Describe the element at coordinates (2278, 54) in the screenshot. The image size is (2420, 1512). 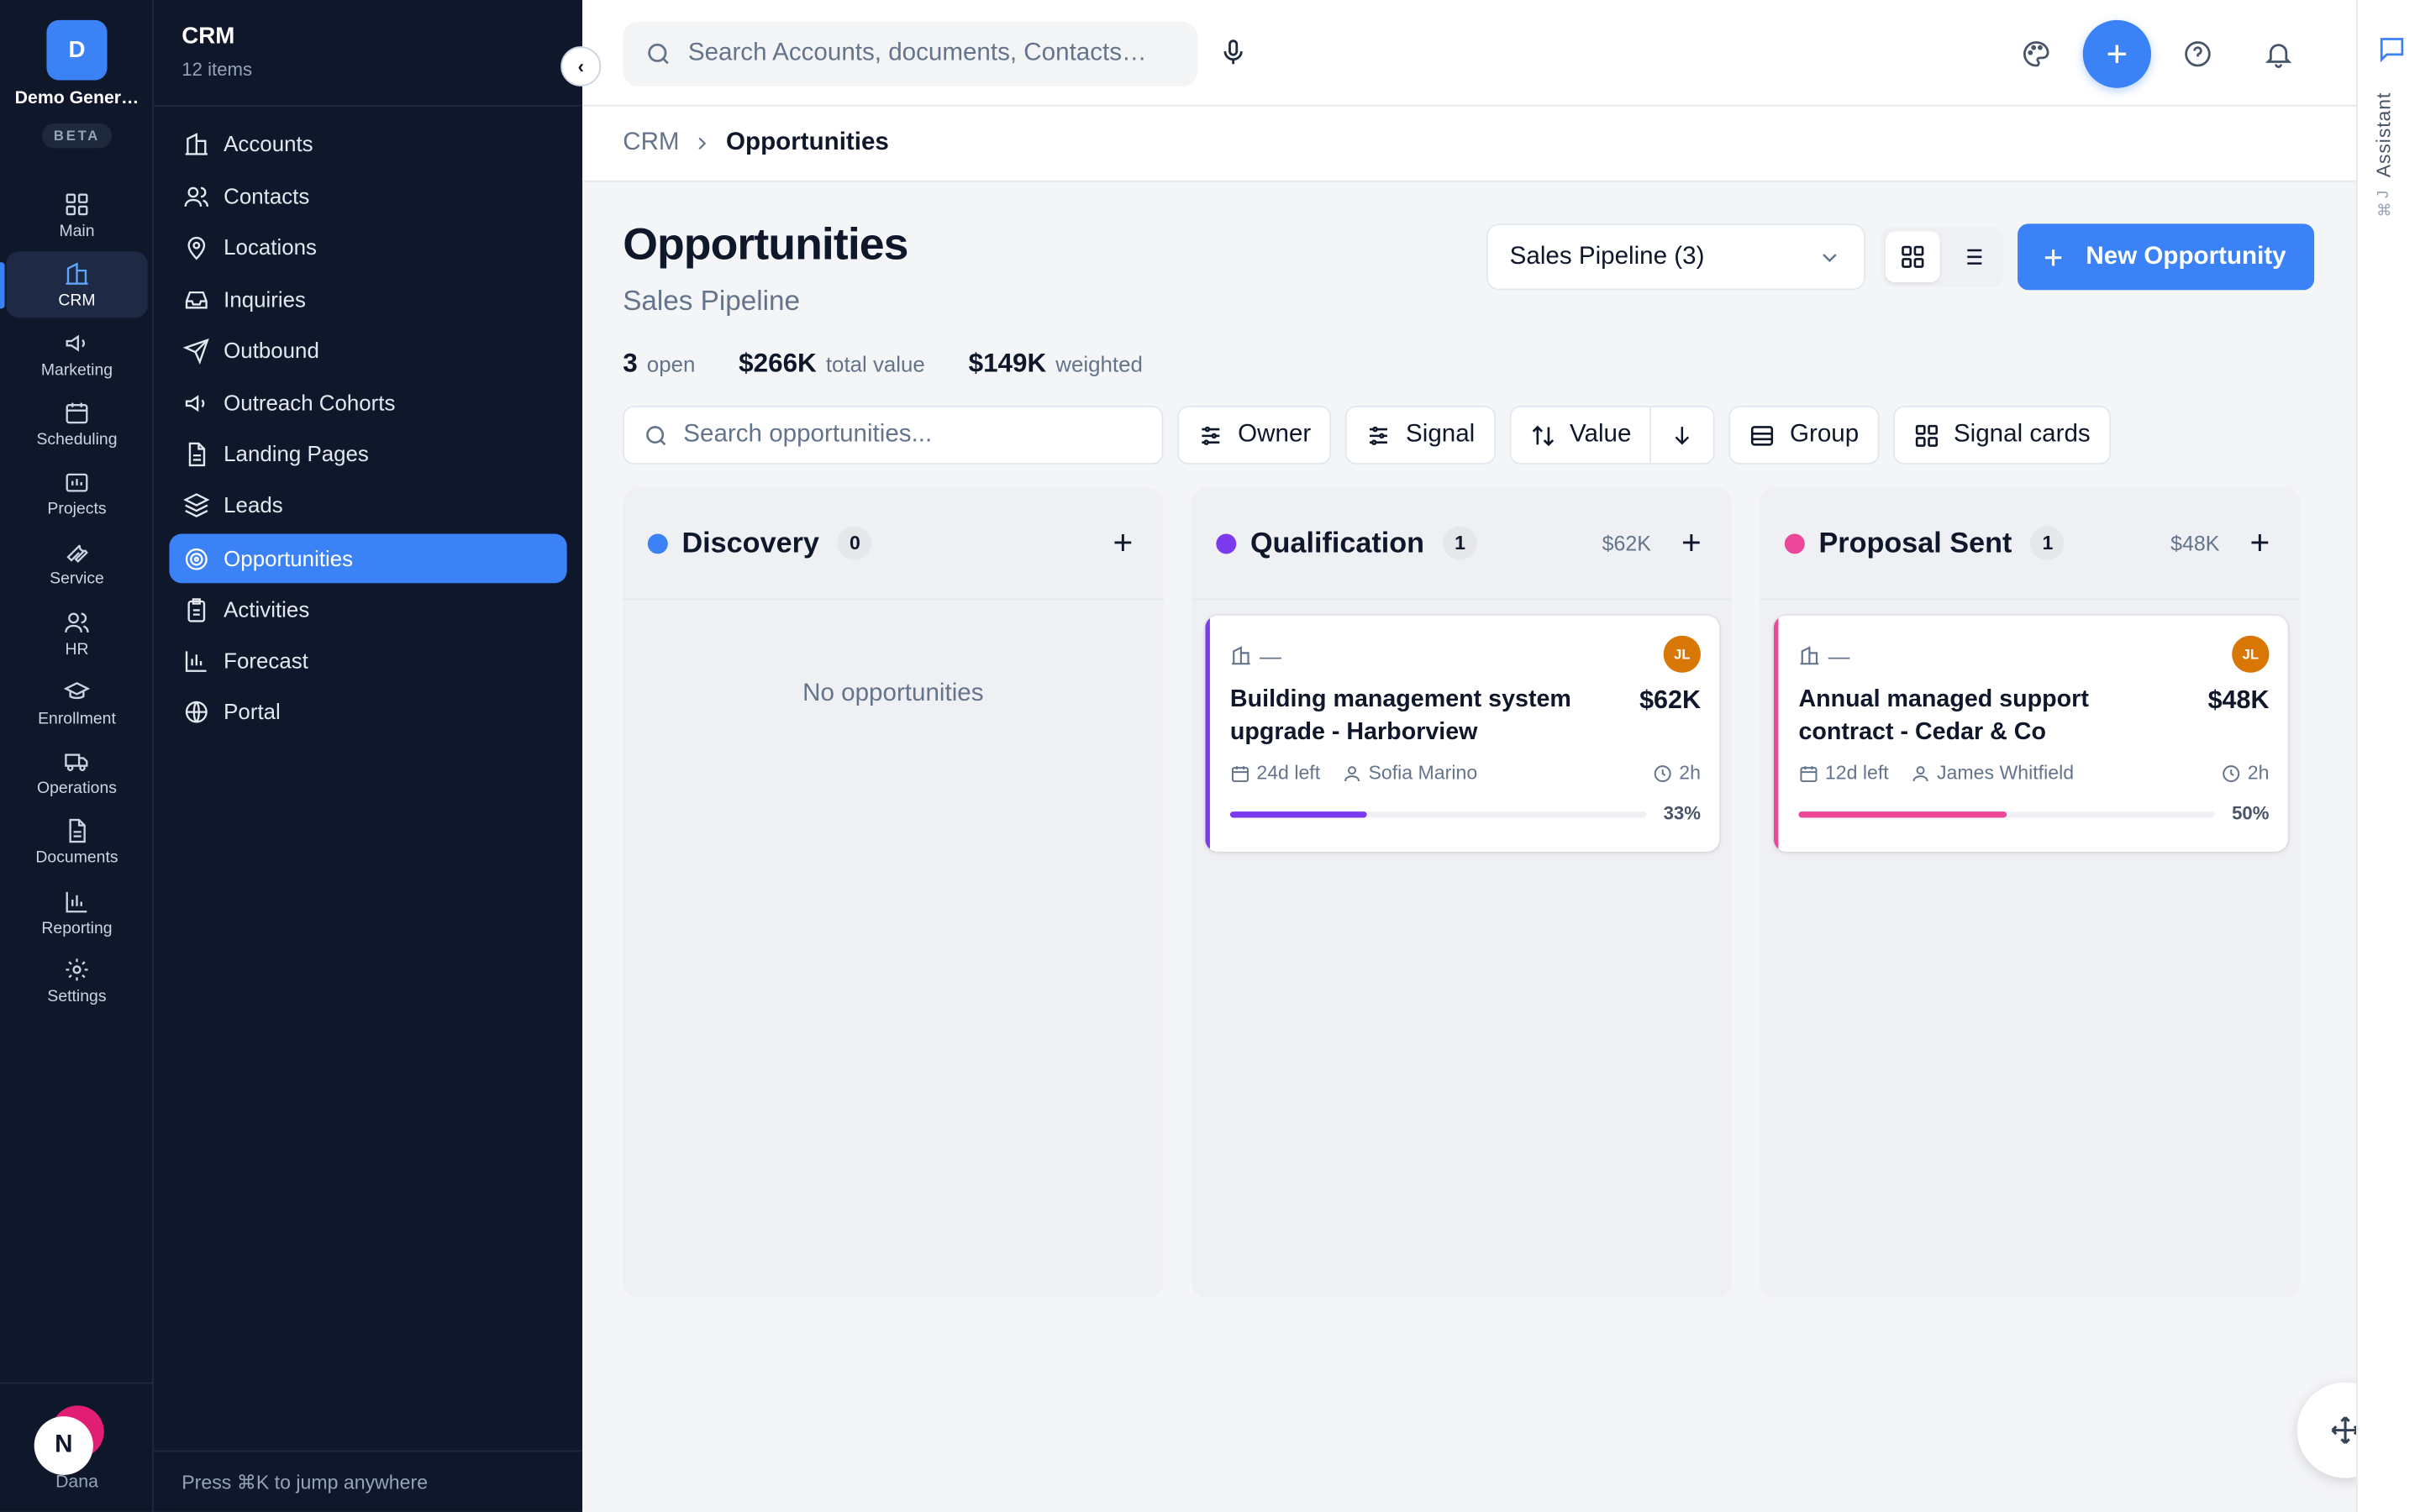
I see `bell-icon` at that location.